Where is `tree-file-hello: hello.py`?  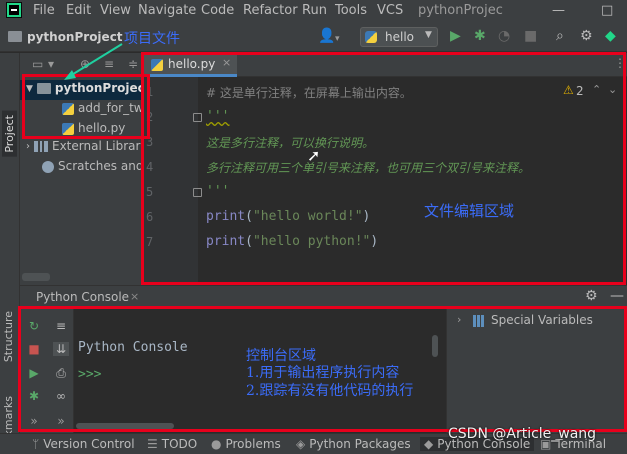
tree-file-hello: hello.py is located at coordinates (93, 128).